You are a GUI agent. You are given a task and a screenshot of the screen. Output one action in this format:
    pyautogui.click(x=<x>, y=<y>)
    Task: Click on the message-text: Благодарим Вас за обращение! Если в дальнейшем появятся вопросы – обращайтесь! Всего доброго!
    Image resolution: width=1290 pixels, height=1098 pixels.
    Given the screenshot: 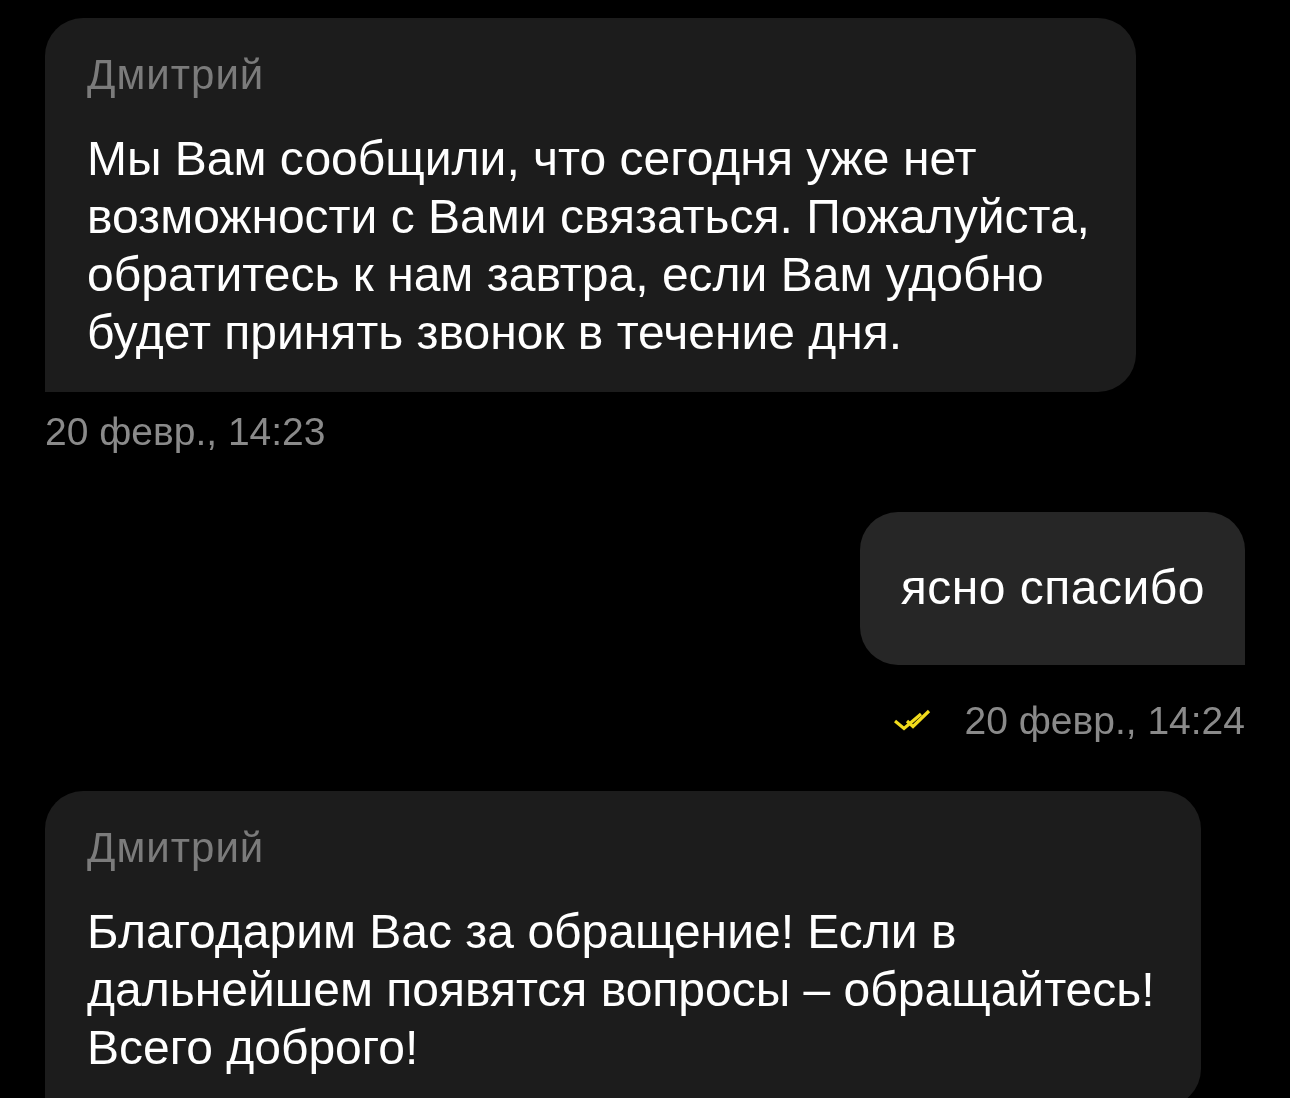 What is the action you would take?
    pyautogui.click(x=621, y=990)
    